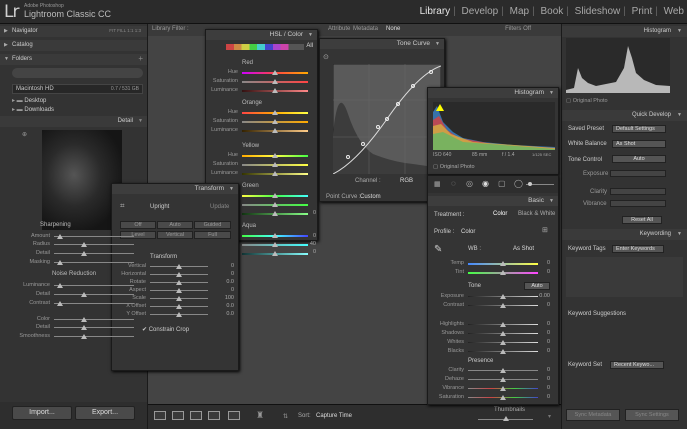 This screenshot has height=429, width=687. I want to click on tool-slider-knob, so click(530, 184).